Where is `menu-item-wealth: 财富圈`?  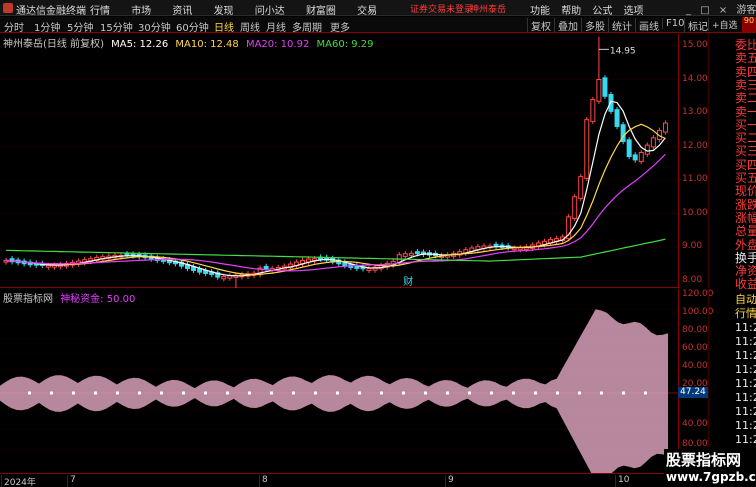 menu-item-wealth: 财富圈 is located at coordinates (321, 11).